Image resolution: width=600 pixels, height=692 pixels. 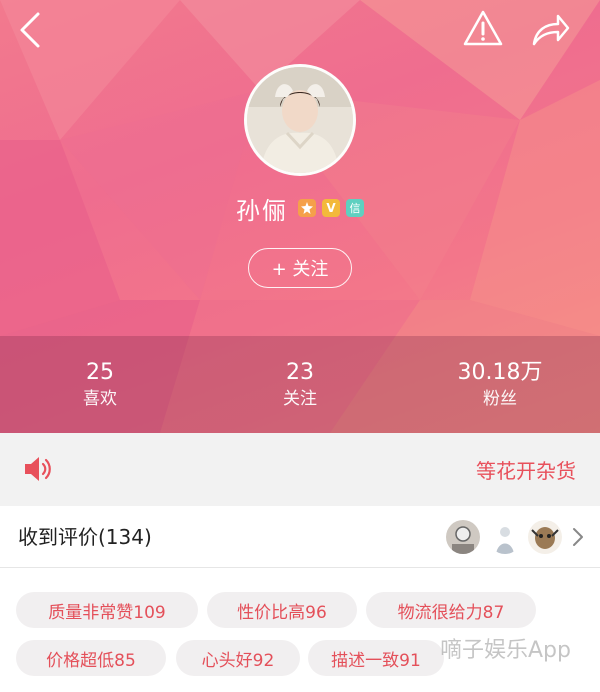 I want to click on review-tag: 质量非常赞109, so click(x=107, y=610).